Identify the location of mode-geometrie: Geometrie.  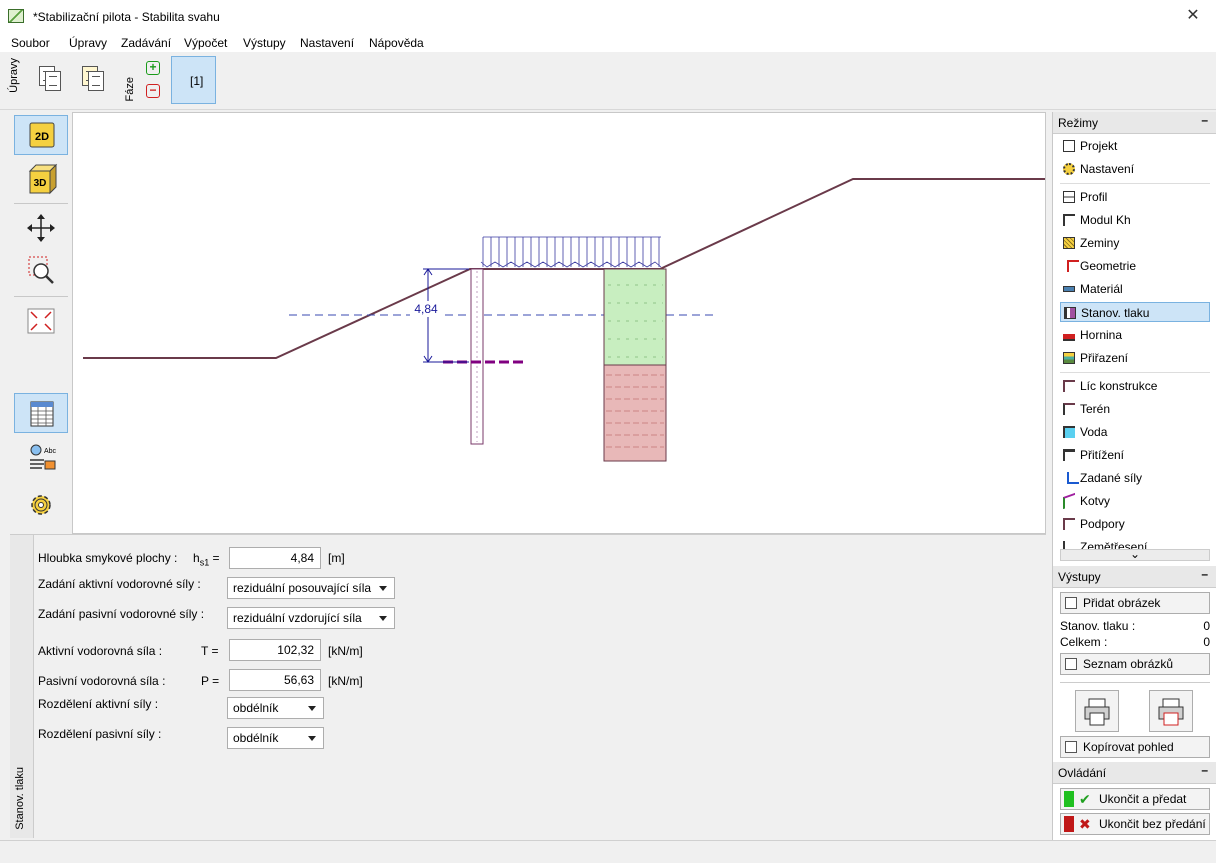
(1135, 266).